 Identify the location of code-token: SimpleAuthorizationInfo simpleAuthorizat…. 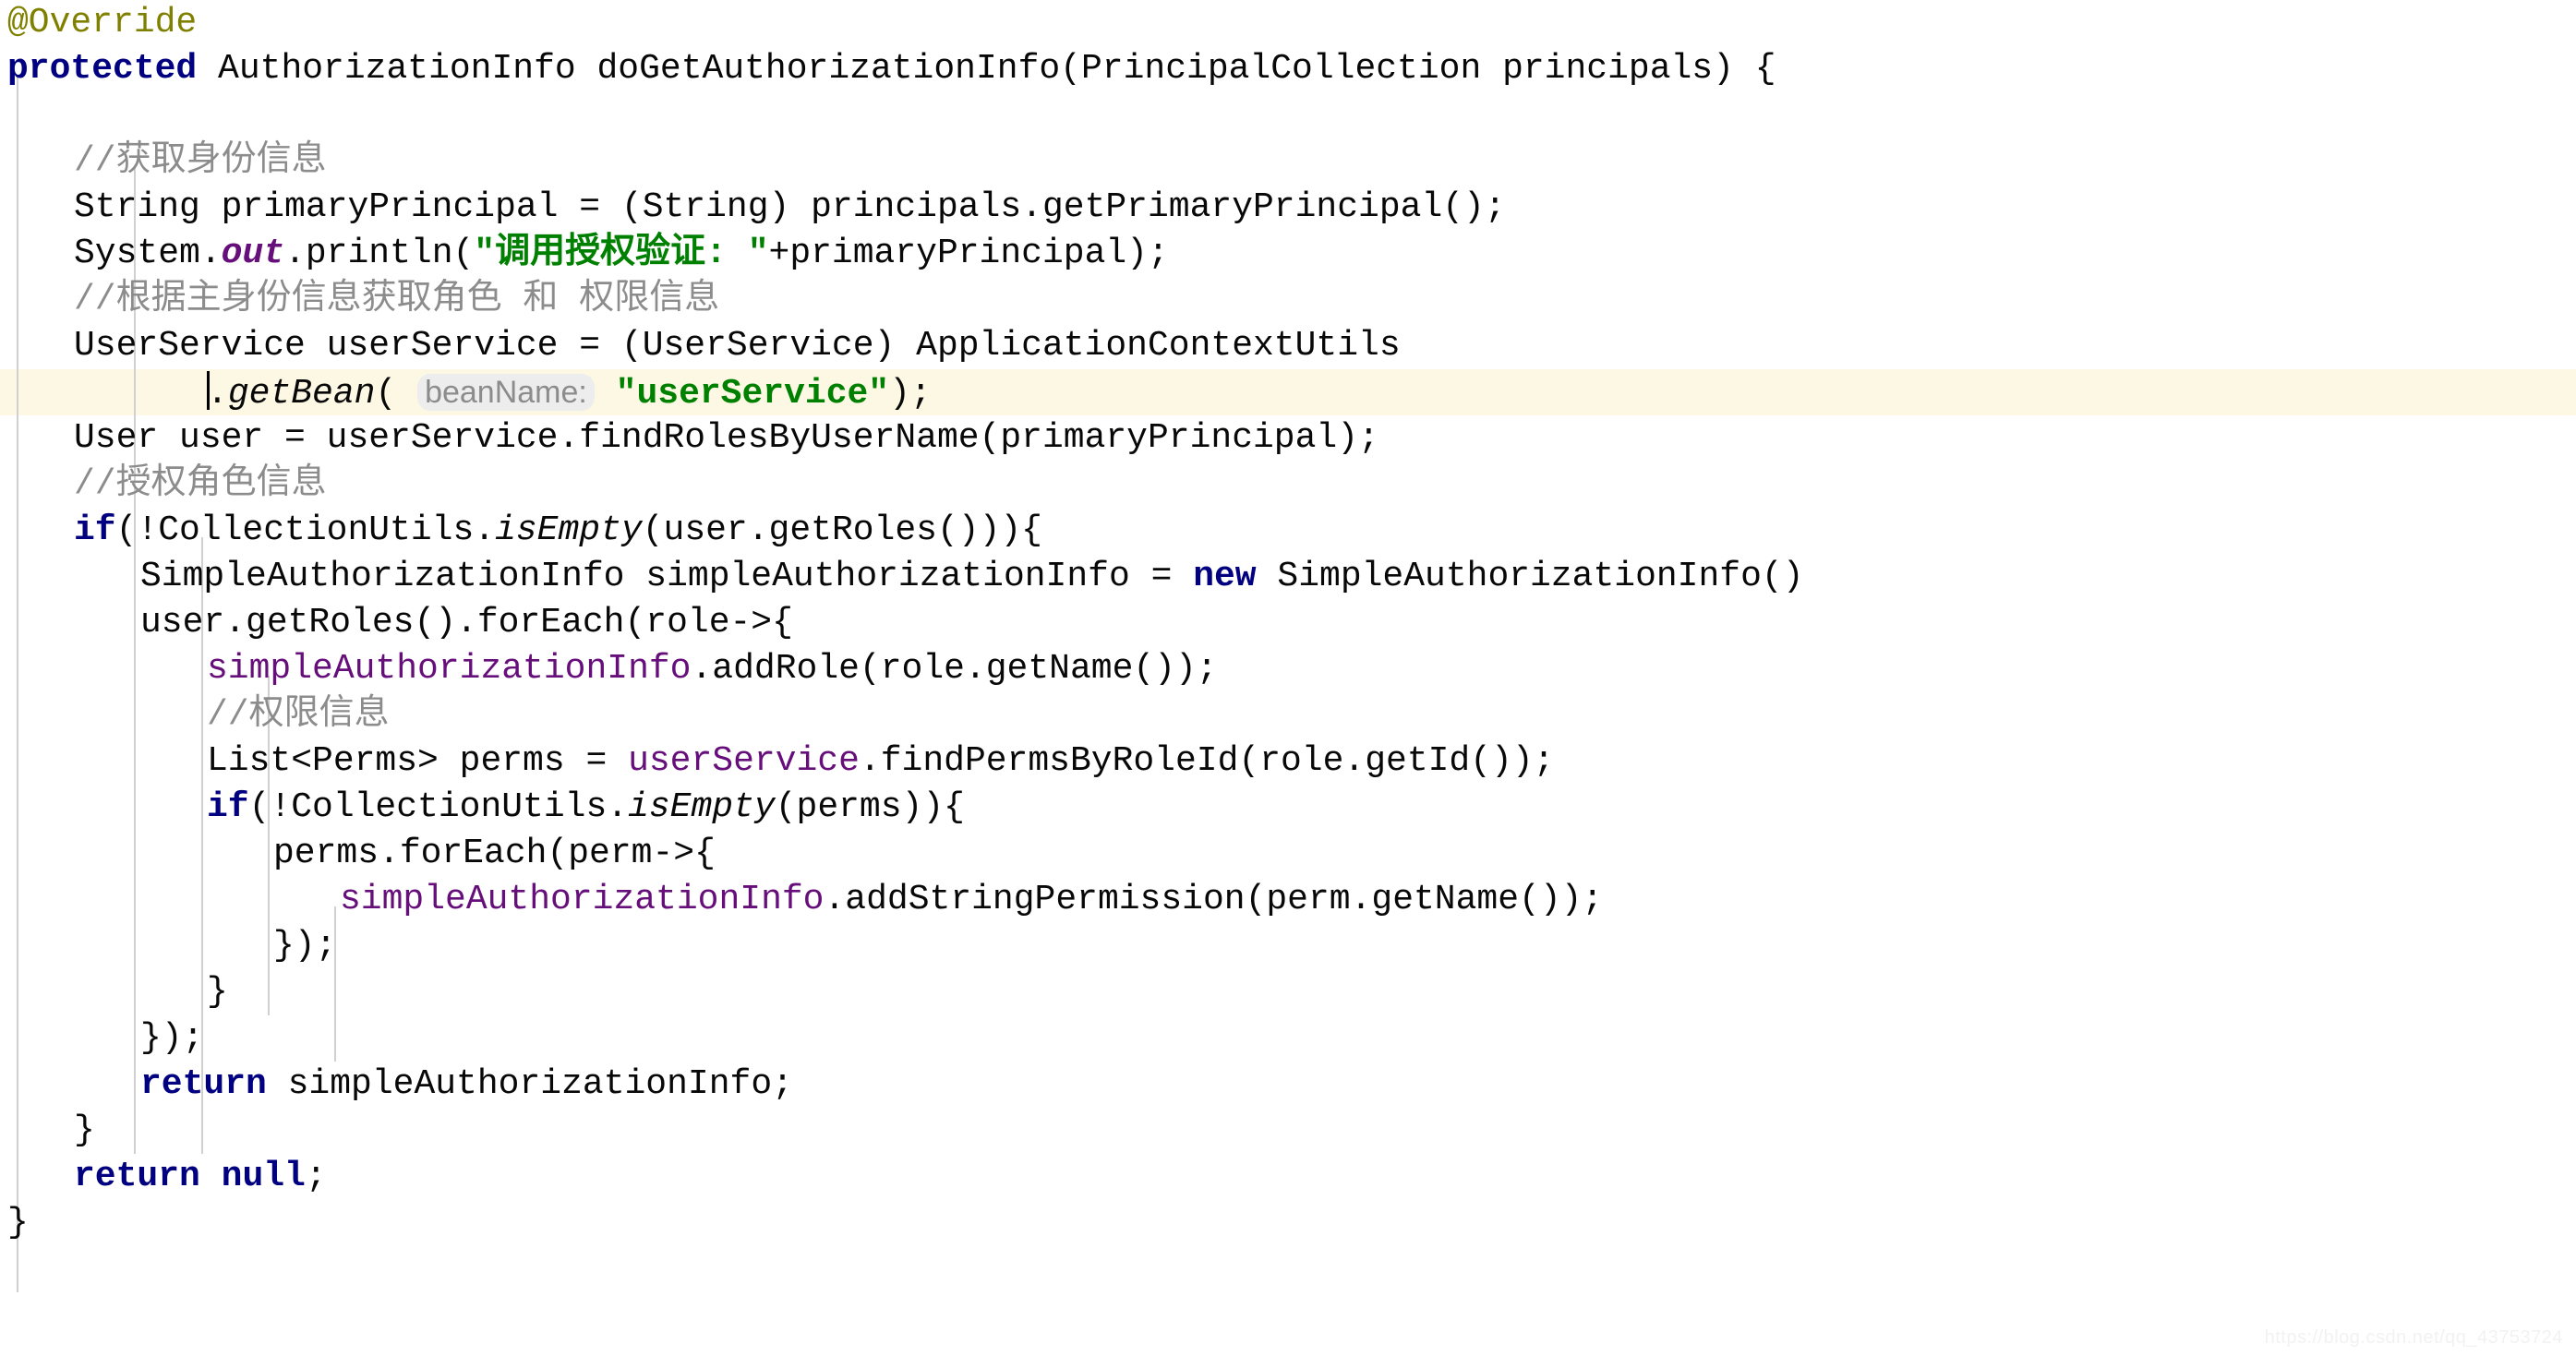
(667, 576).